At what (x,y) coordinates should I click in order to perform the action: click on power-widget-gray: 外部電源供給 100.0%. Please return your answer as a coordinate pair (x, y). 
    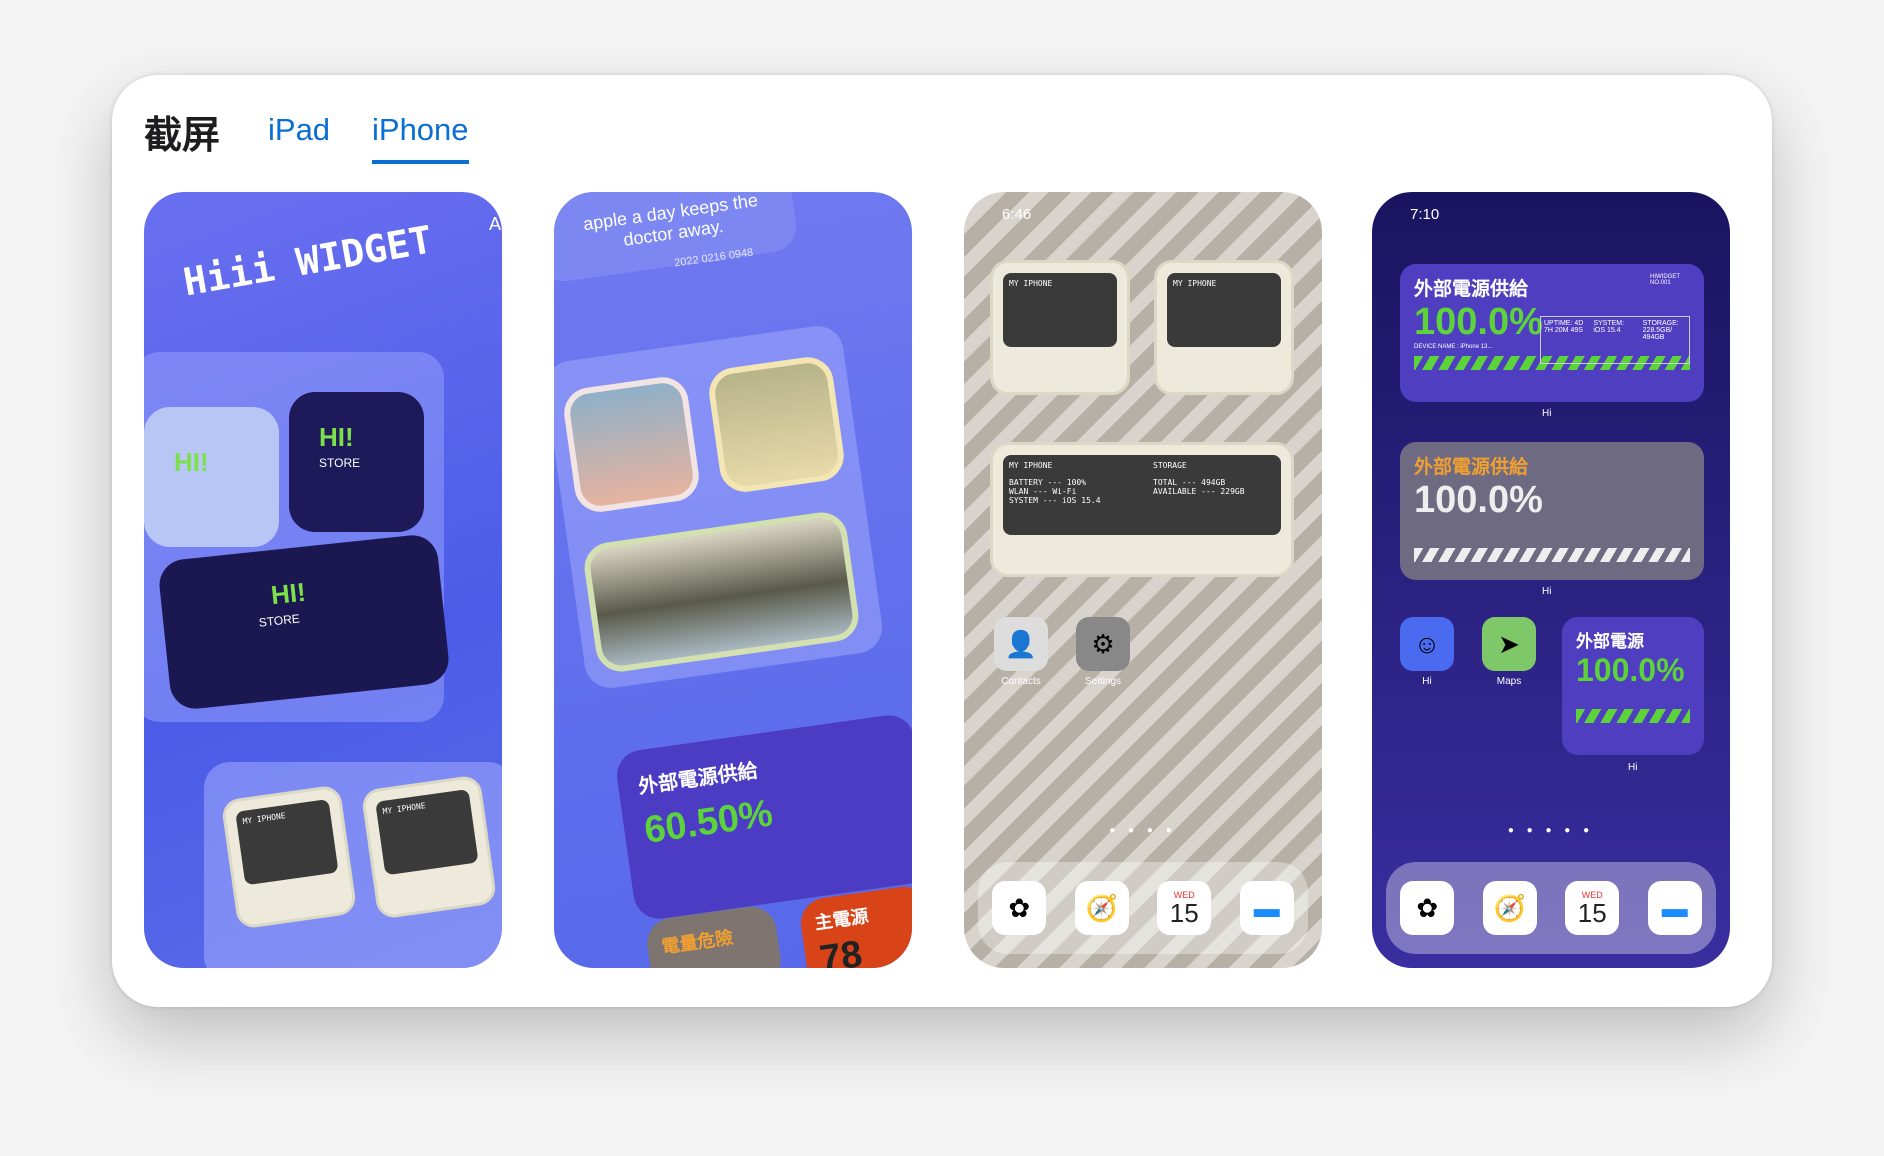
    Looking at the image, I should click on (1552, 511).